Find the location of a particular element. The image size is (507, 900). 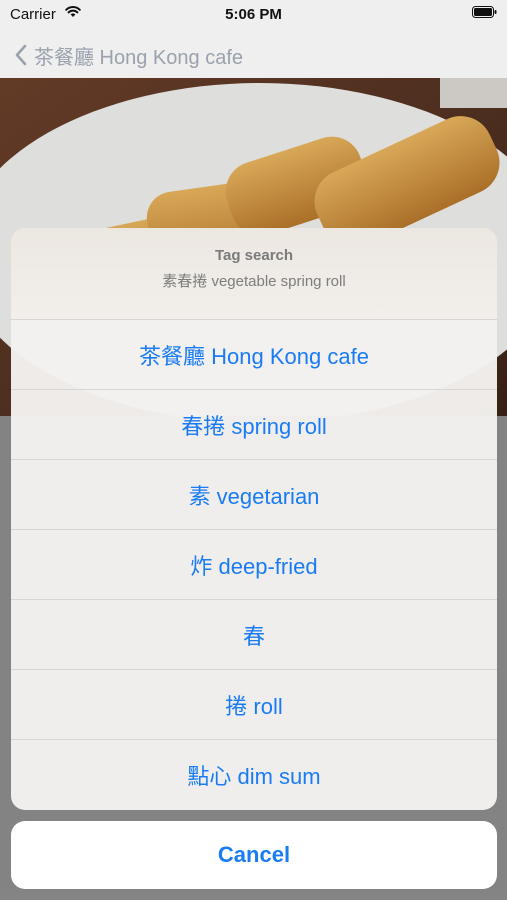

back-title: 茶餐廳 Hong Kong cafe is located at coordinates (138, 57).